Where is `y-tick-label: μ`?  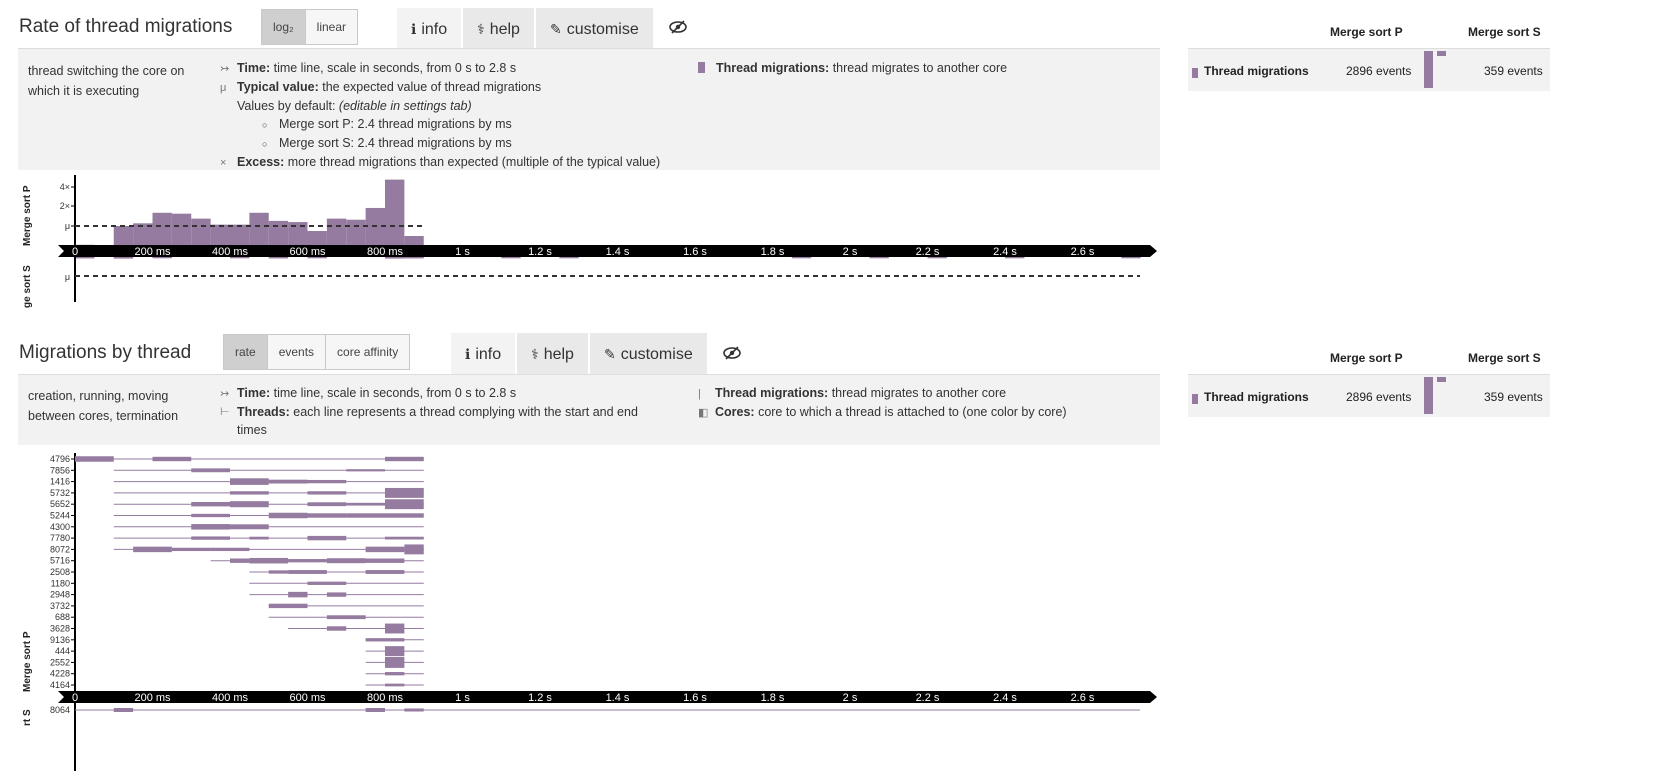 y-tick-label: μ is located at coordinates (67, 277).